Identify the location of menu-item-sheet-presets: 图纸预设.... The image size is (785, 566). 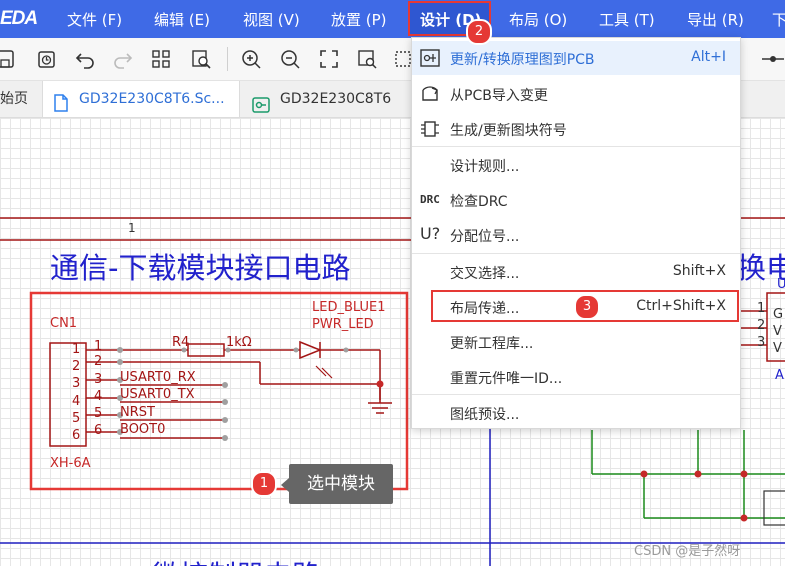
(576, 413).